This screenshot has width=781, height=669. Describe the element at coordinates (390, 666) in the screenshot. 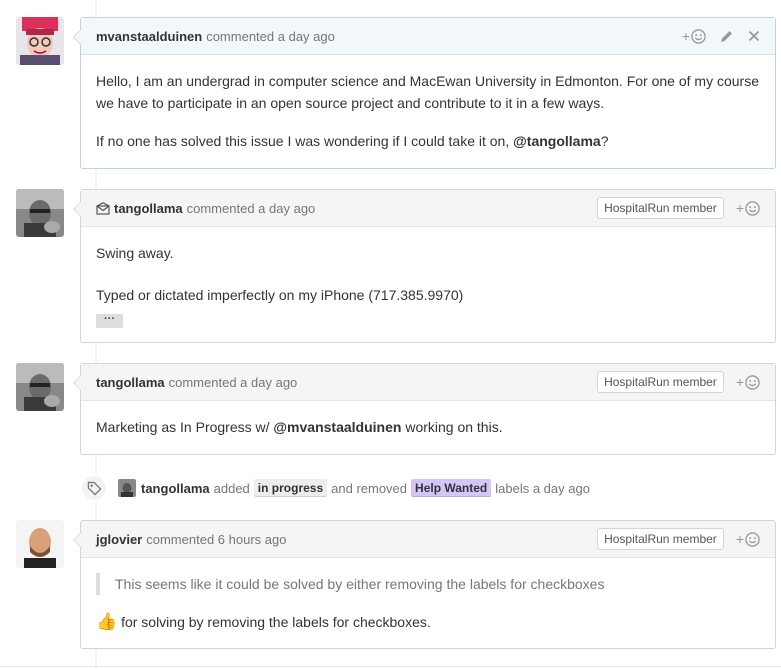

I see `divider` at that location.